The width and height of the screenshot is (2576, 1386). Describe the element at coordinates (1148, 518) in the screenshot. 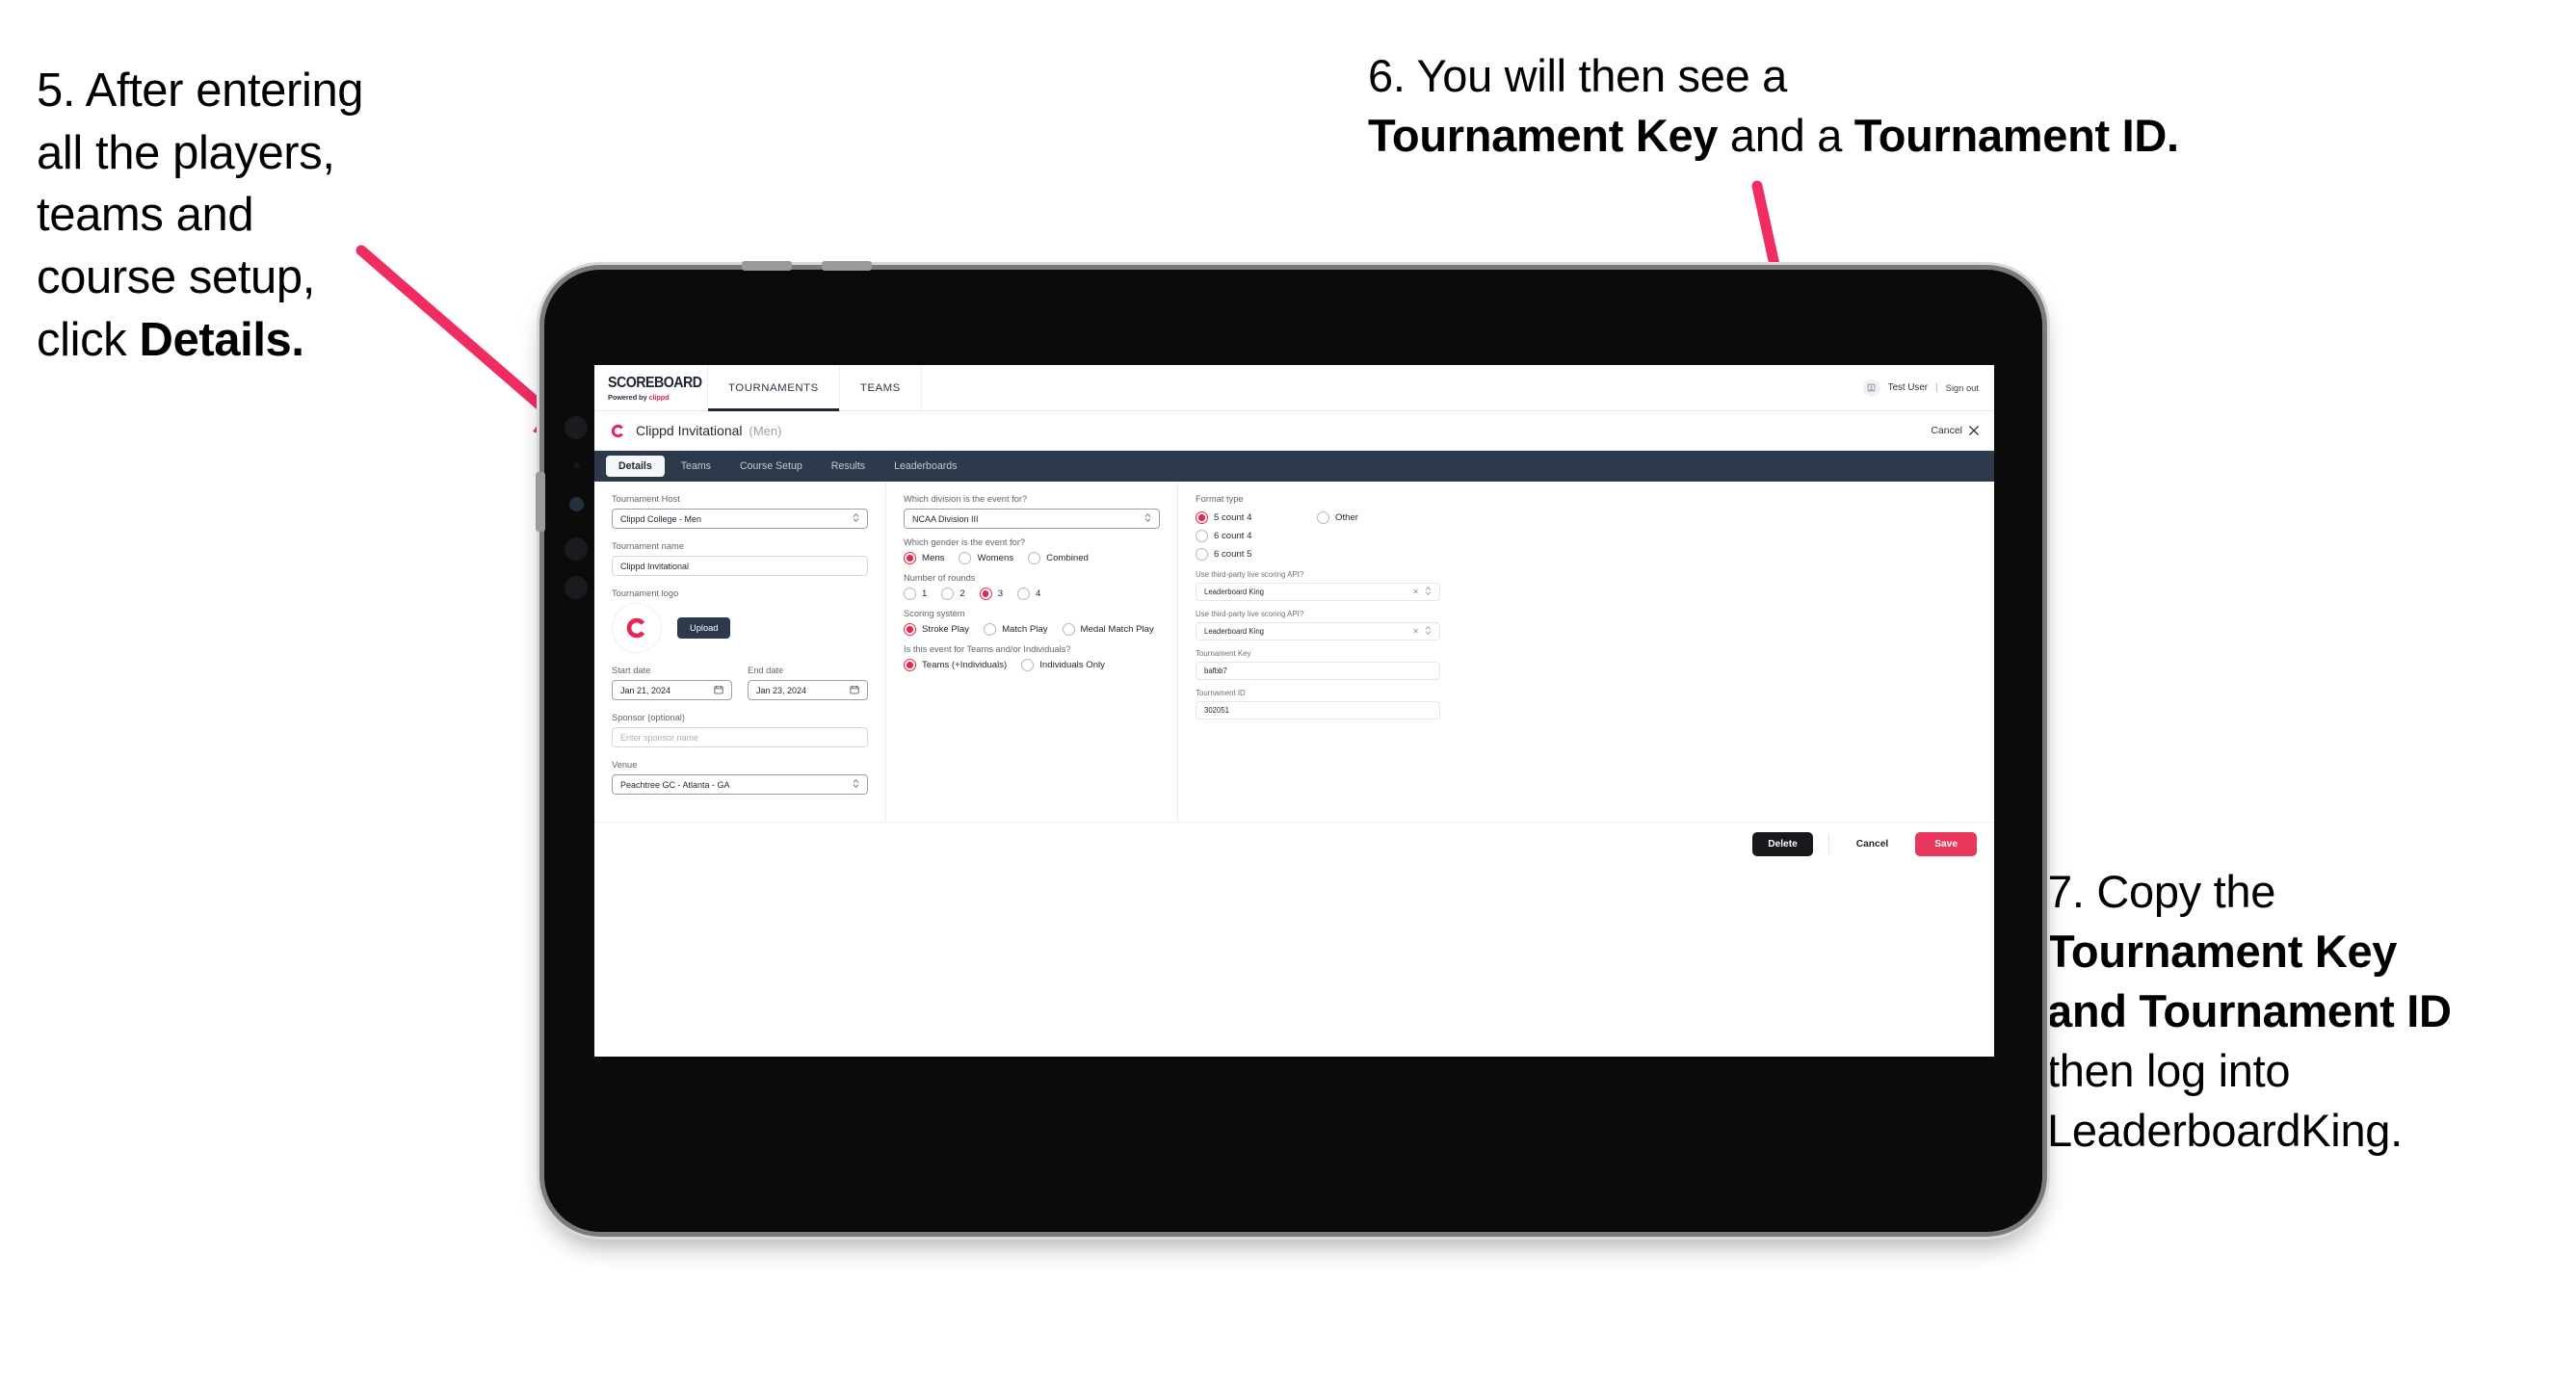

I see `stepper-icon-division` at that location.